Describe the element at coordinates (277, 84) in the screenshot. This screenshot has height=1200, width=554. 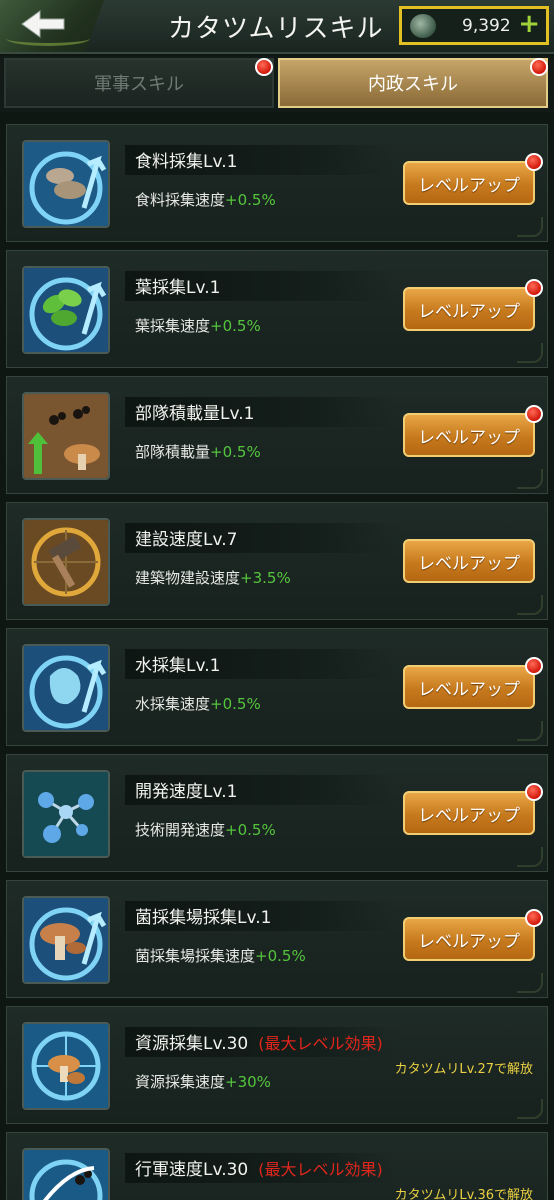
I see `skill-tabs: 軍事スキル 内政スキル` at that location.